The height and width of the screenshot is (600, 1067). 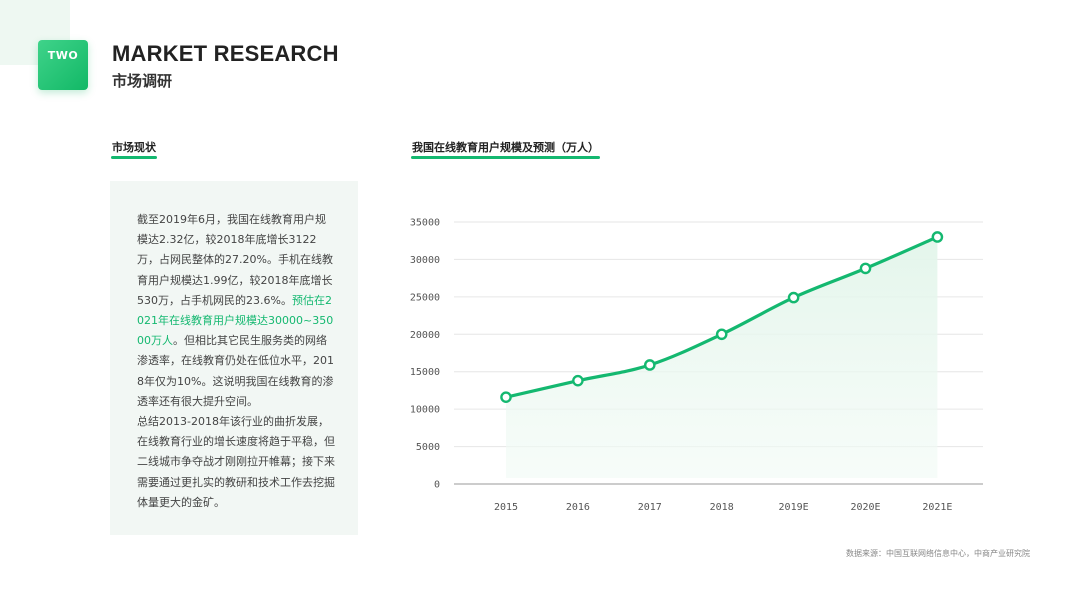 What do you see at coordinates (578, 507) in the screenshot?
I see `x-tick-label: 2016` at bounding box center [578, 507].